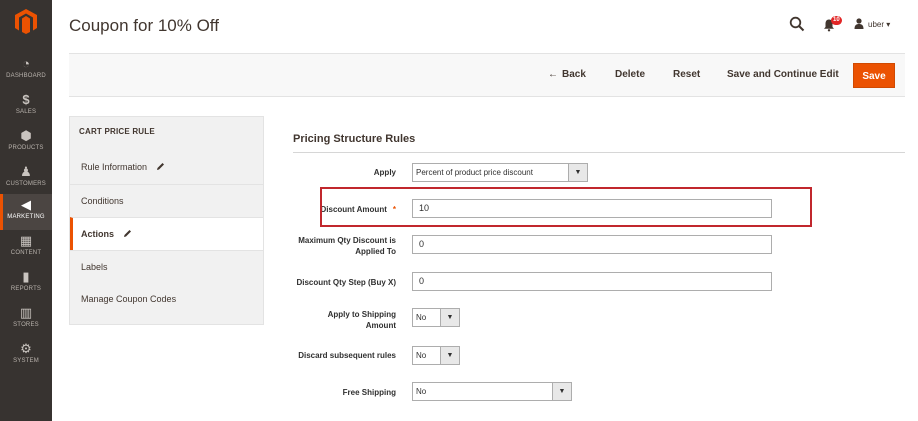  I want to click on nav-item-reports: ▮ REPORTS, so click(26, 284).